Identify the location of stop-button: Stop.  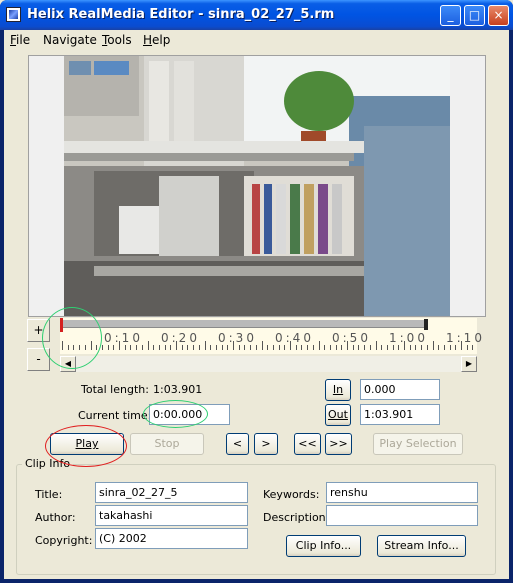
(167, 444).